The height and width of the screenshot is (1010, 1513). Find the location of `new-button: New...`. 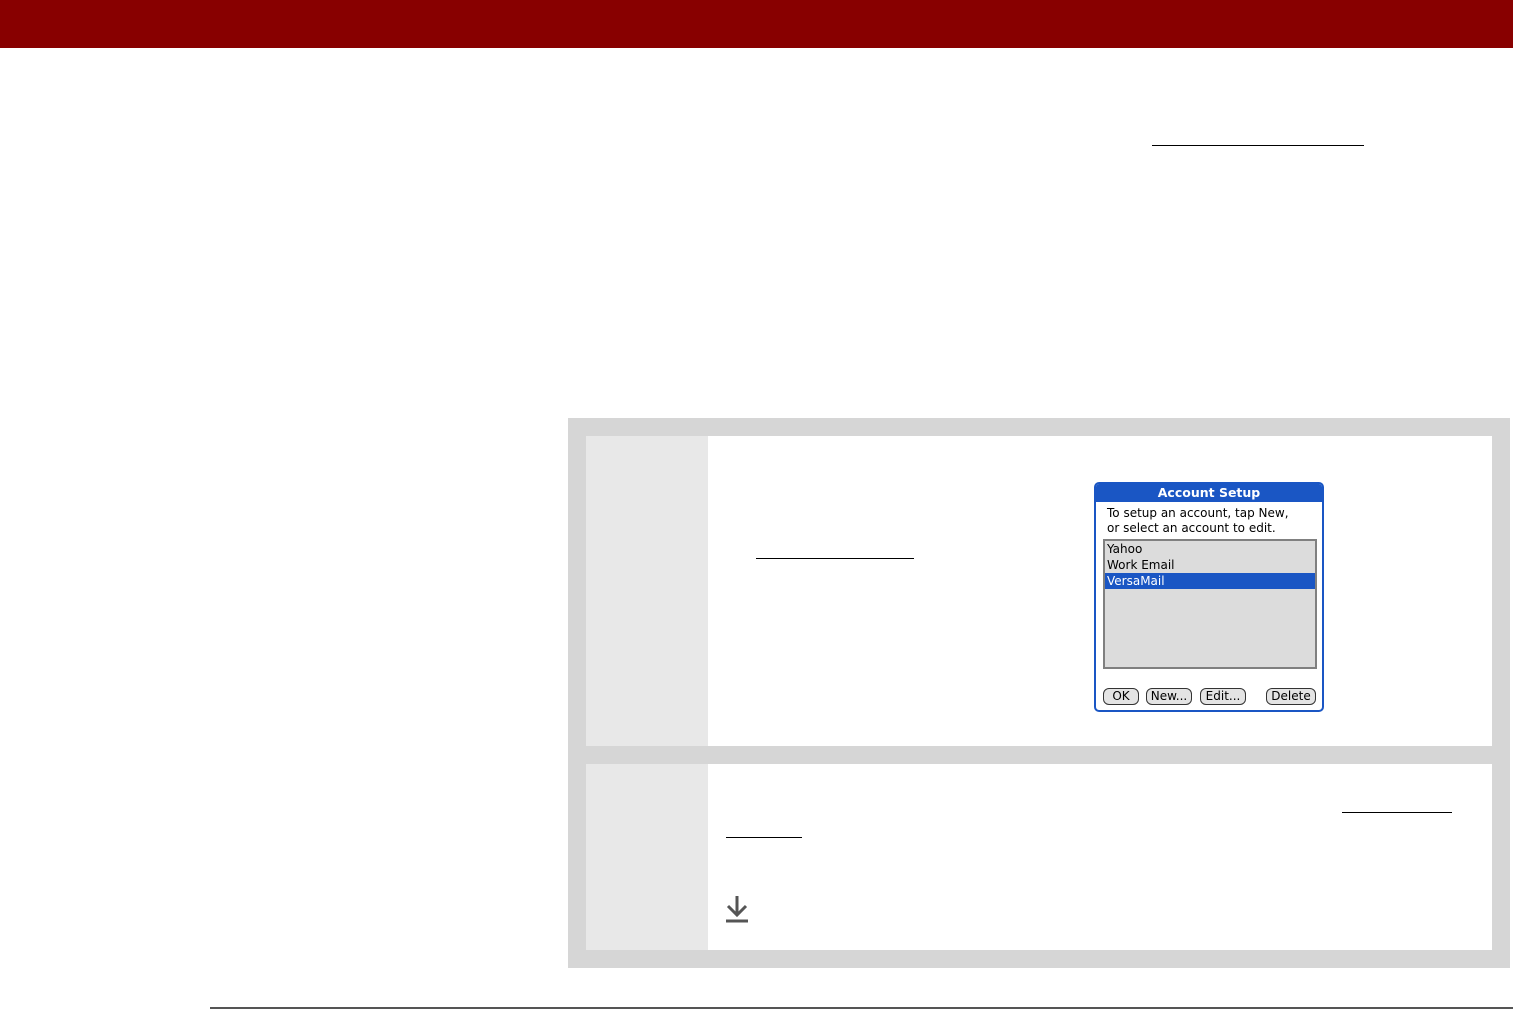

new-button: New... is located at coordinates (1169, 696).